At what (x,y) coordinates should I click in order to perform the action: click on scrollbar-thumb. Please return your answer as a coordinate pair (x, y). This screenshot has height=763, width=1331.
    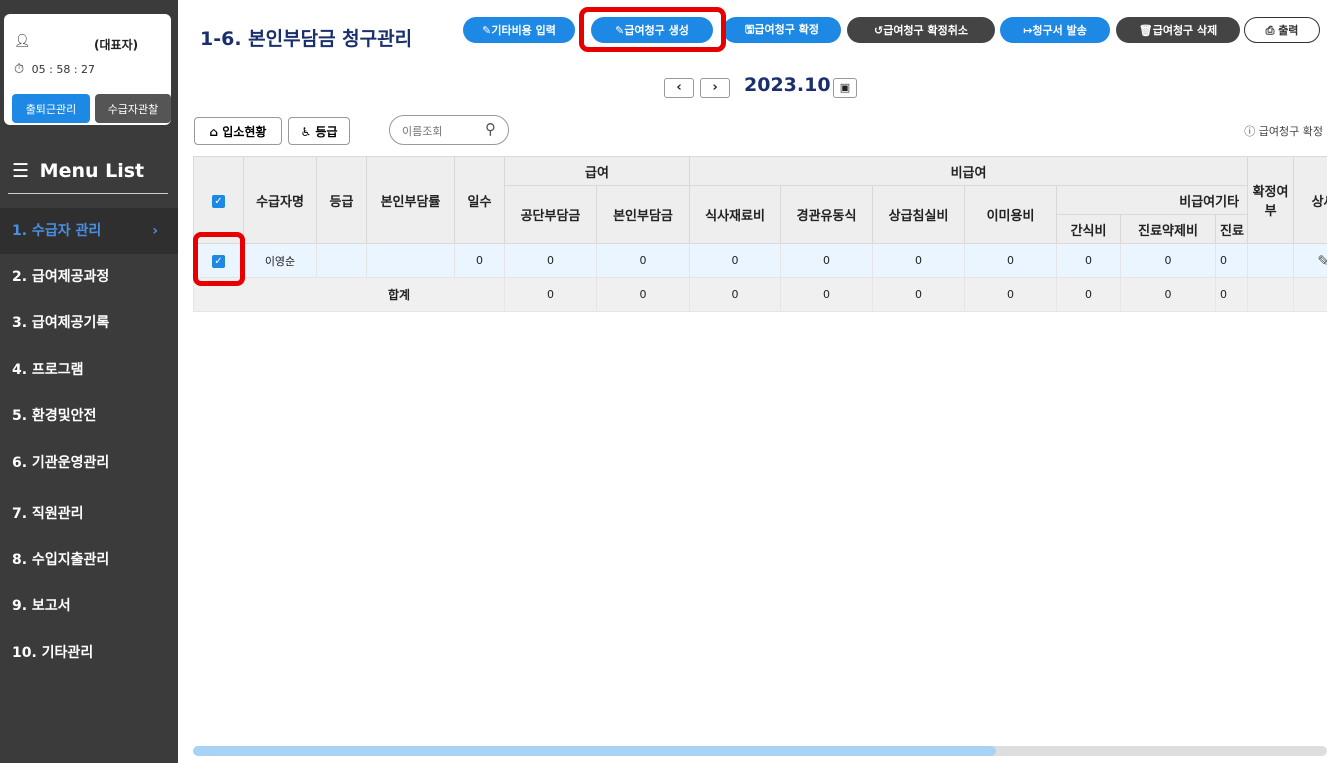
    Looking at the image, I should click on (594, 751).